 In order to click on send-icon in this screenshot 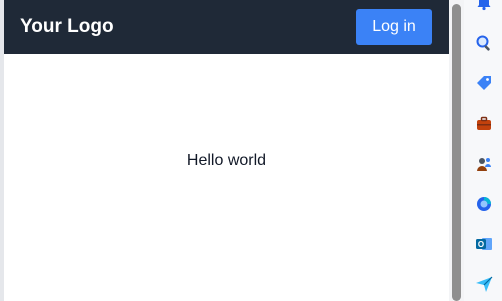, I will do `click(484, 284)`.